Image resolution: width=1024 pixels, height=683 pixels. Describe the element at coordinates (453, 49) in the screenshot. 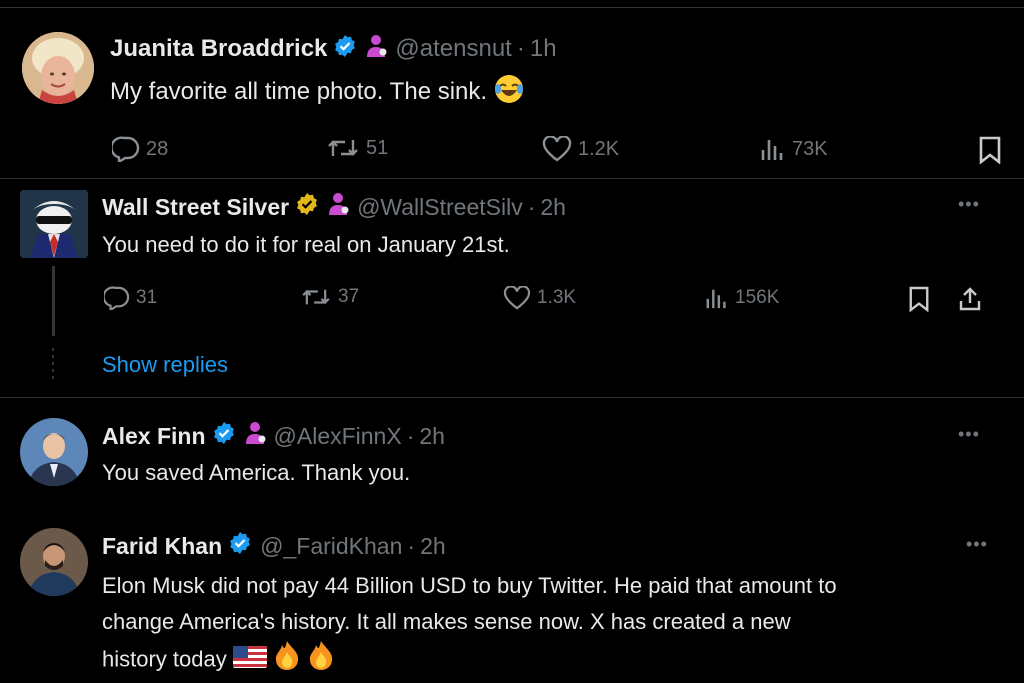

I see `author-handle: @atensnut` at that location.